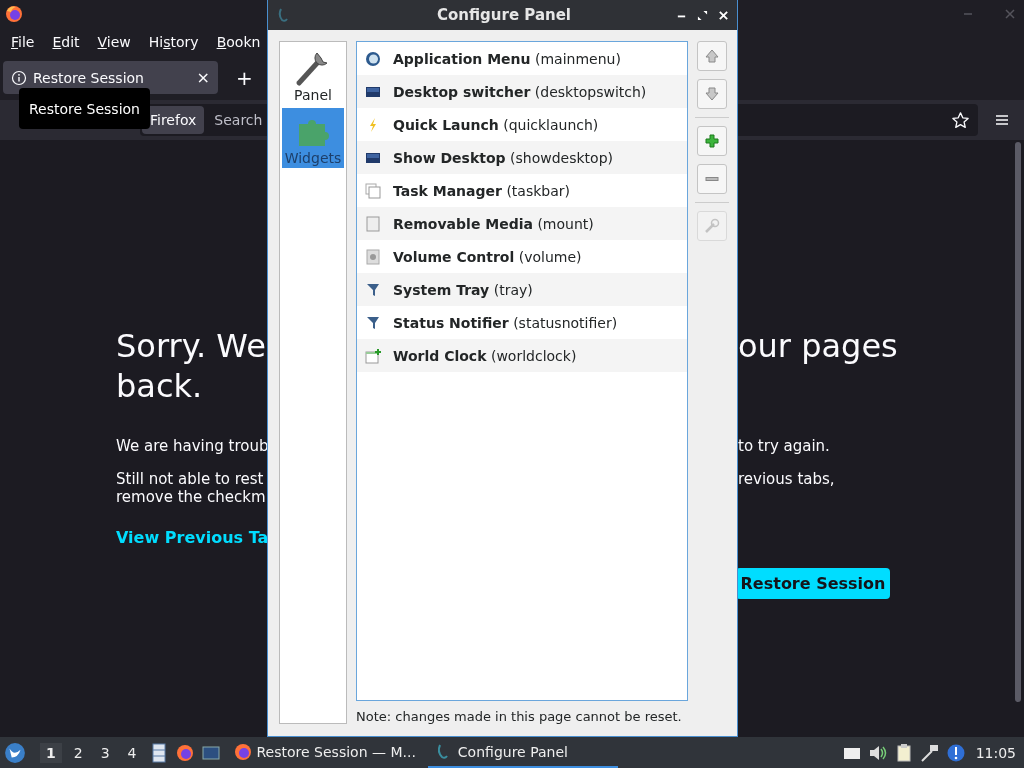 This screenshot has width=1024, height=768. Describe the element at coordinates (818, 346) in the screenshot. I see `error-heading: our pages` at that location.